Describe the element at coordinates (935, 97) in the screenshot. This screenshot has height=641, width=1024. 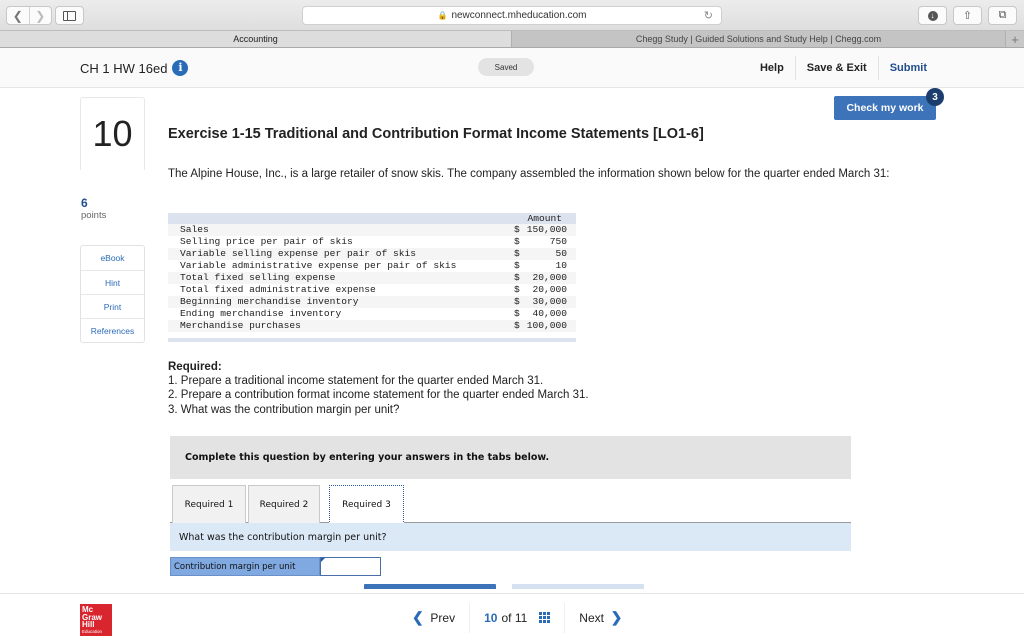
I see `check-attempts-badge: 3` at that location.